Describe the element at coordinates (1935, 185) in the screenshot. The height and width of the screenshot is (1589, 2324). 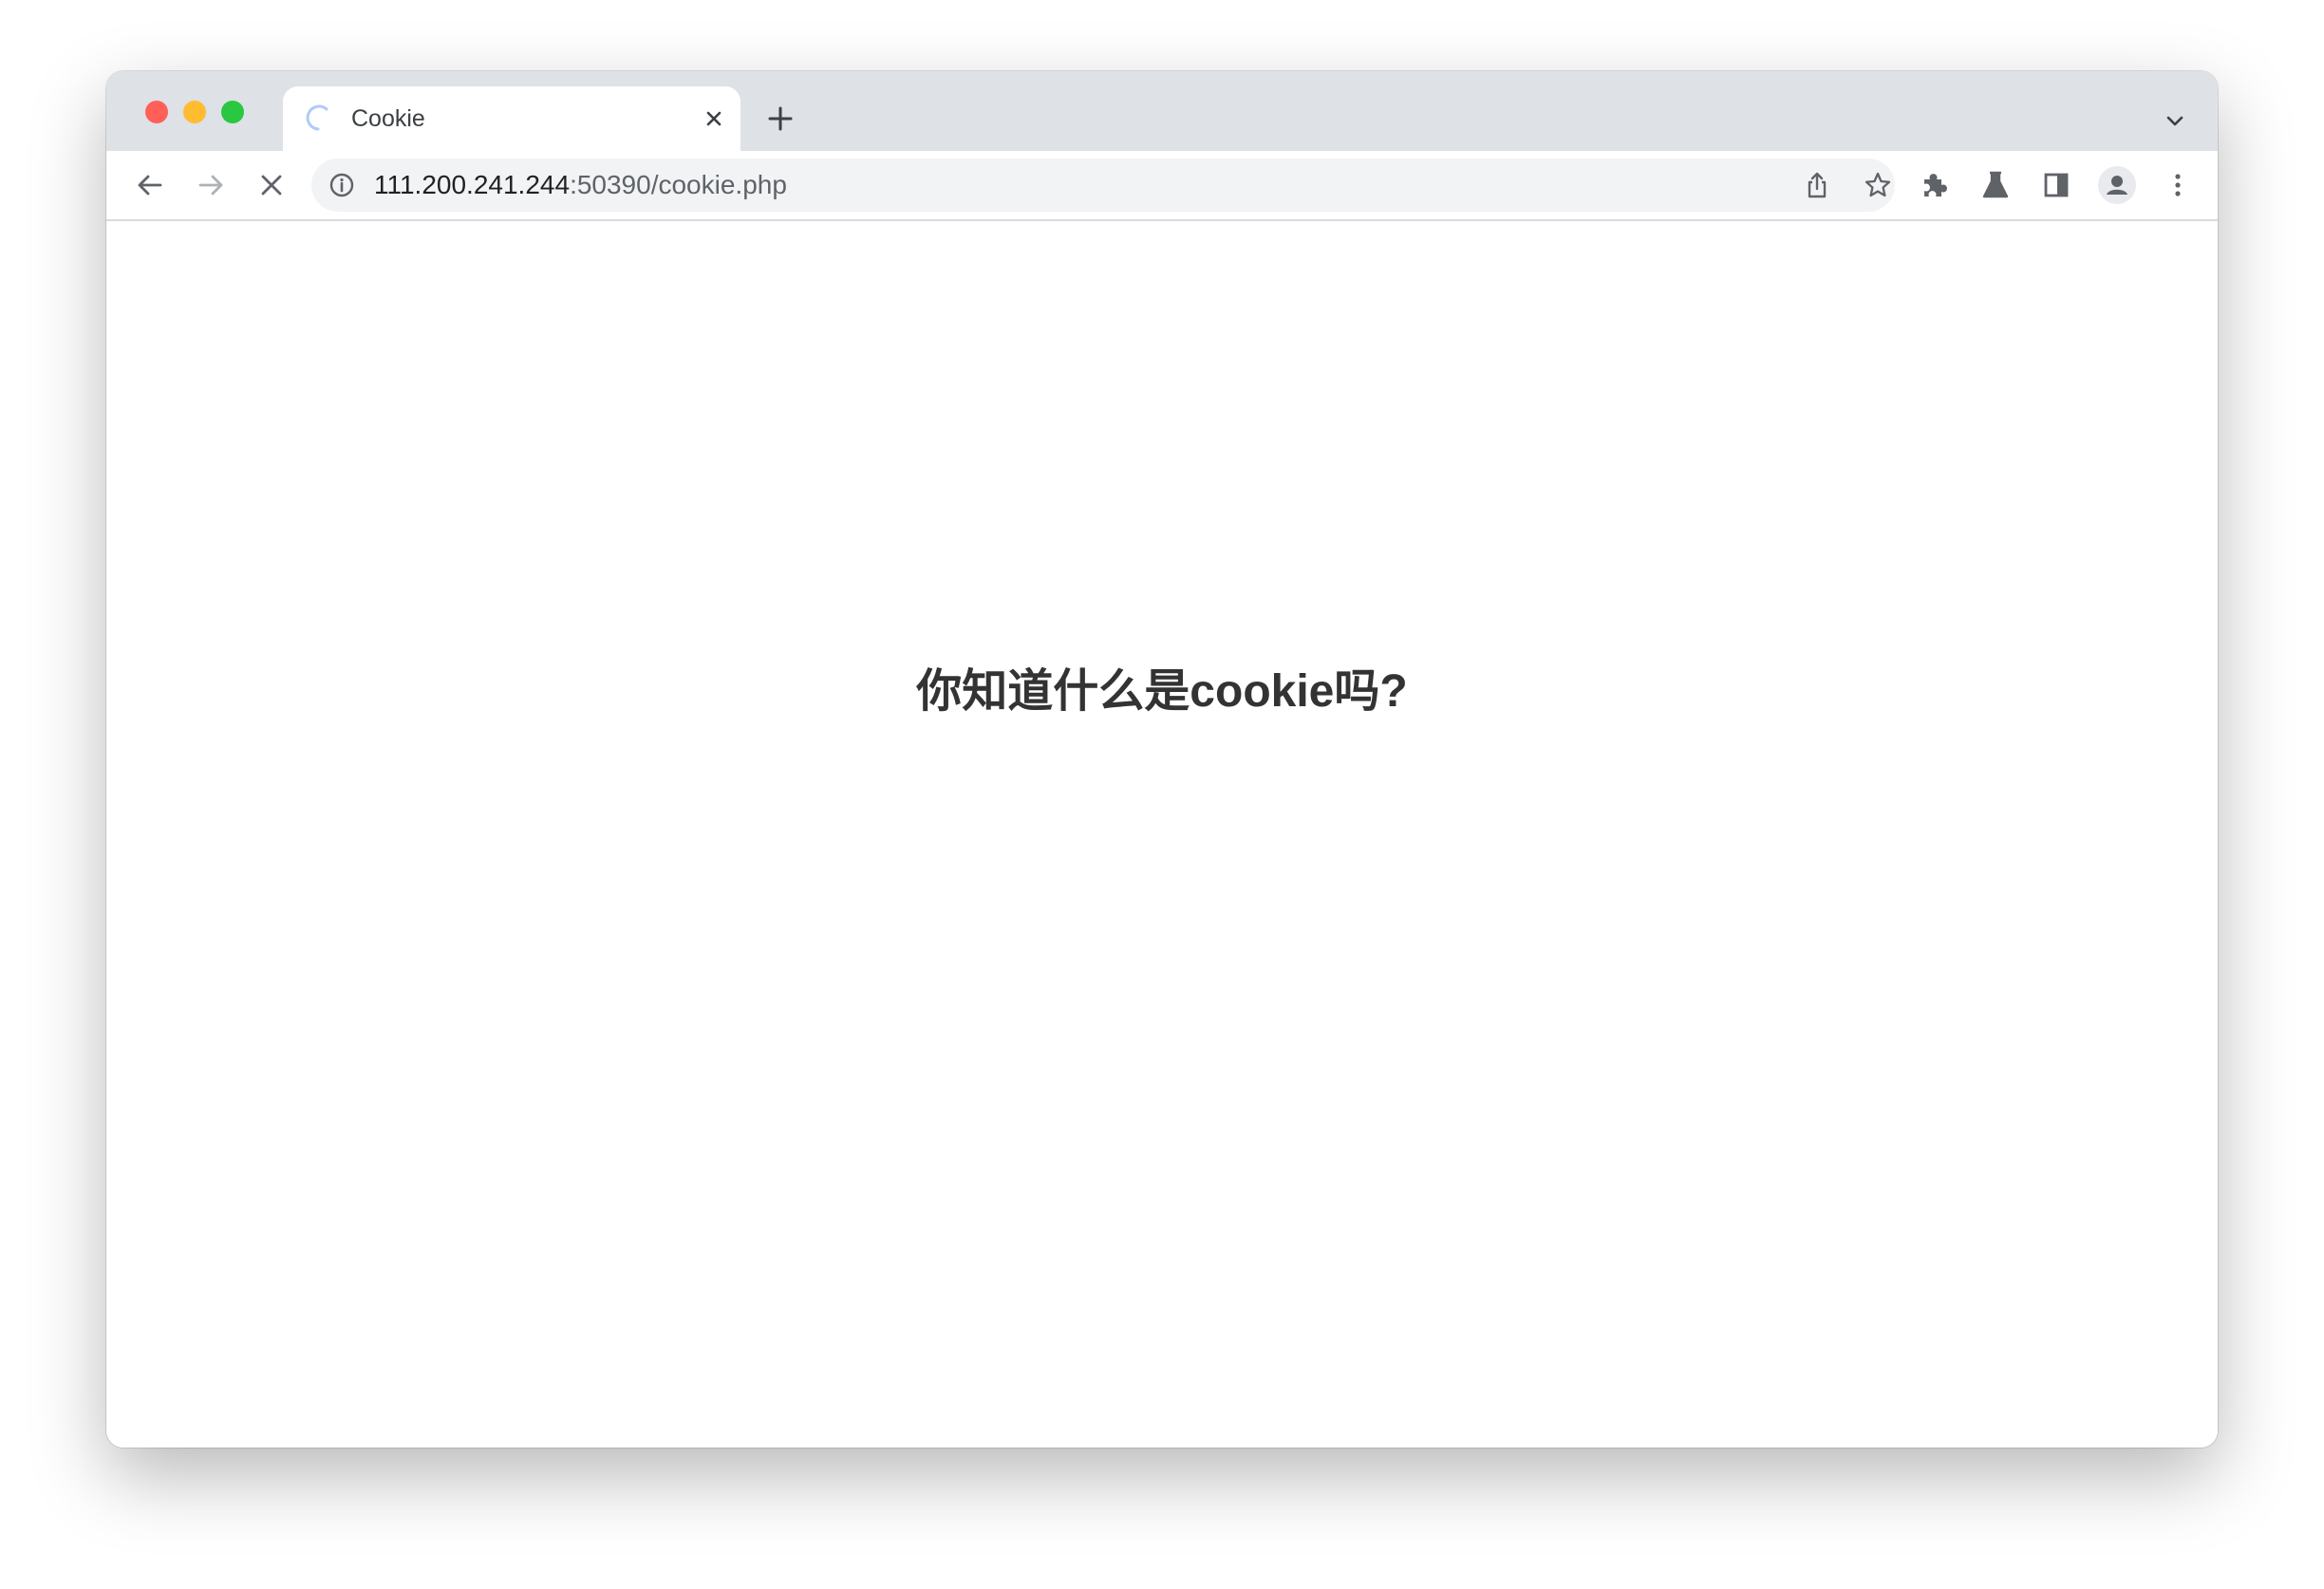
I see `puzzle-icon` at that location.